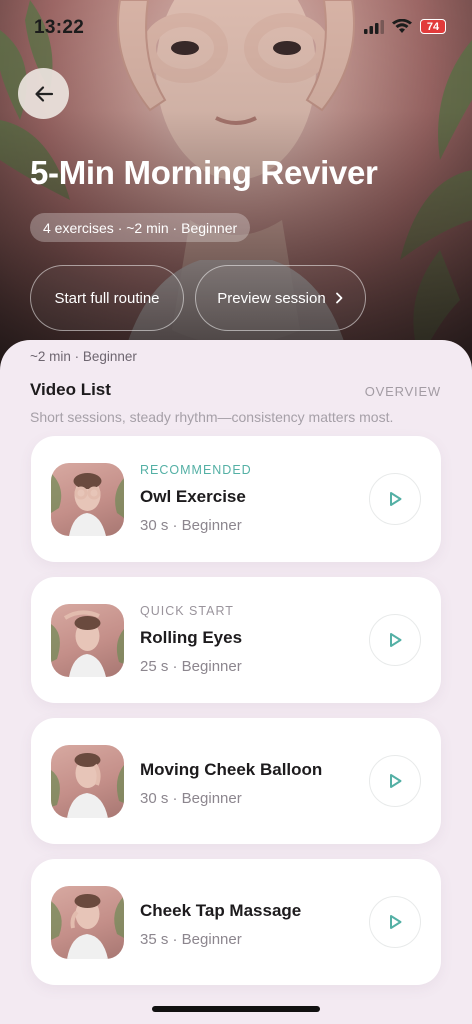 Image resolution: width=472 pixels, height=1024 pixels. I want to click on battery-icon: 74, so click(433, 26).